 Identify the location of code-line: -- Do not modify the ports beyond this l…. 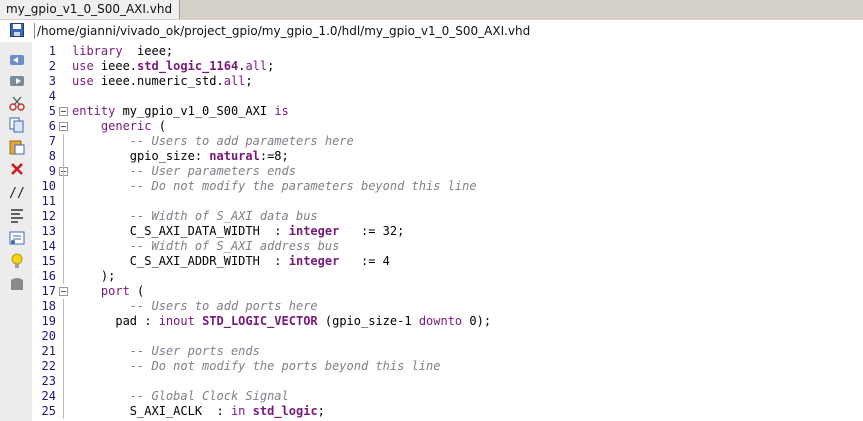
(256, 366).